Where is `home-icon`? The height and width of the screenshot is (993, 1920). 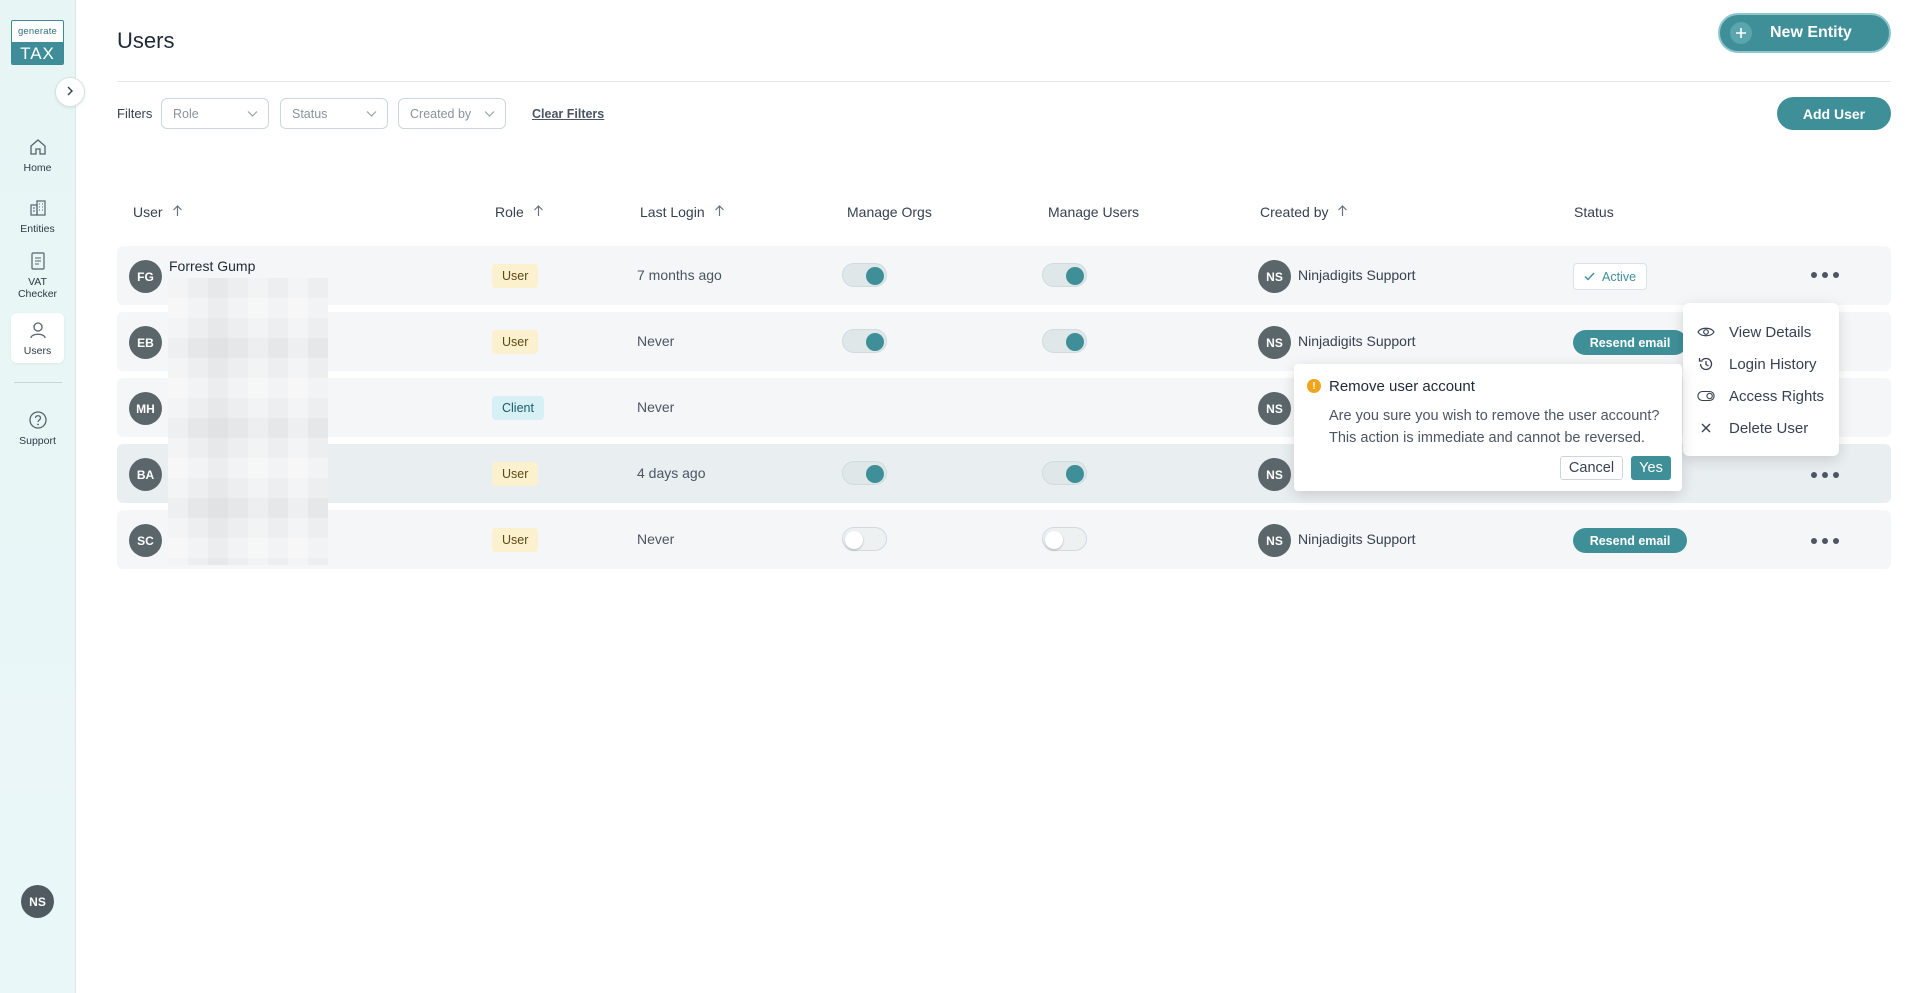 home-icon is located at coordinates (38, 147).